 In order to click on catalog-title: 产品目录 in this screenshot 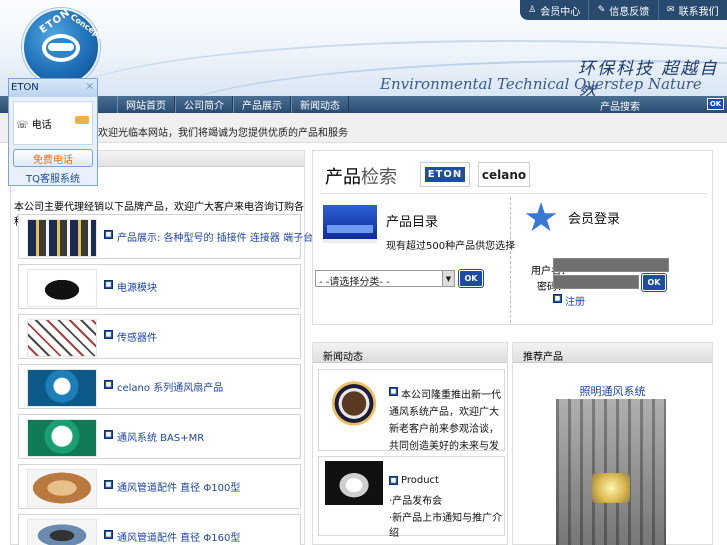, I will do `click(412, 222)`.